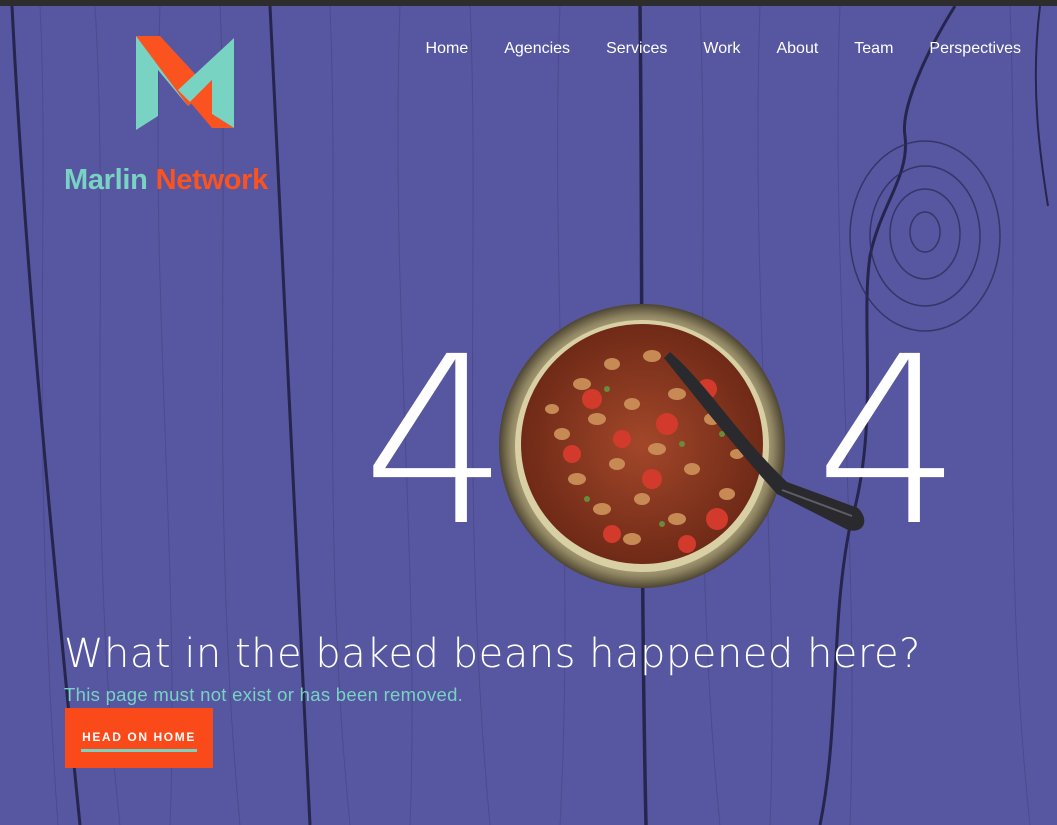 This screenshot has height=825, width=1057. I want to click on brand-logo: Marlin Network, so click(189, 121).